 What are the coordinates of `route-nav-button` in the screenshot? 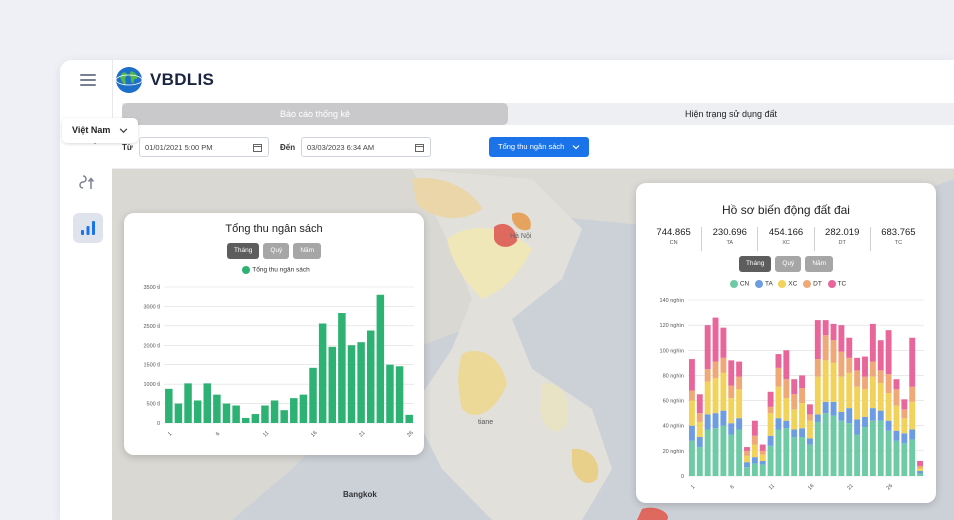 It's located at (88, 182).